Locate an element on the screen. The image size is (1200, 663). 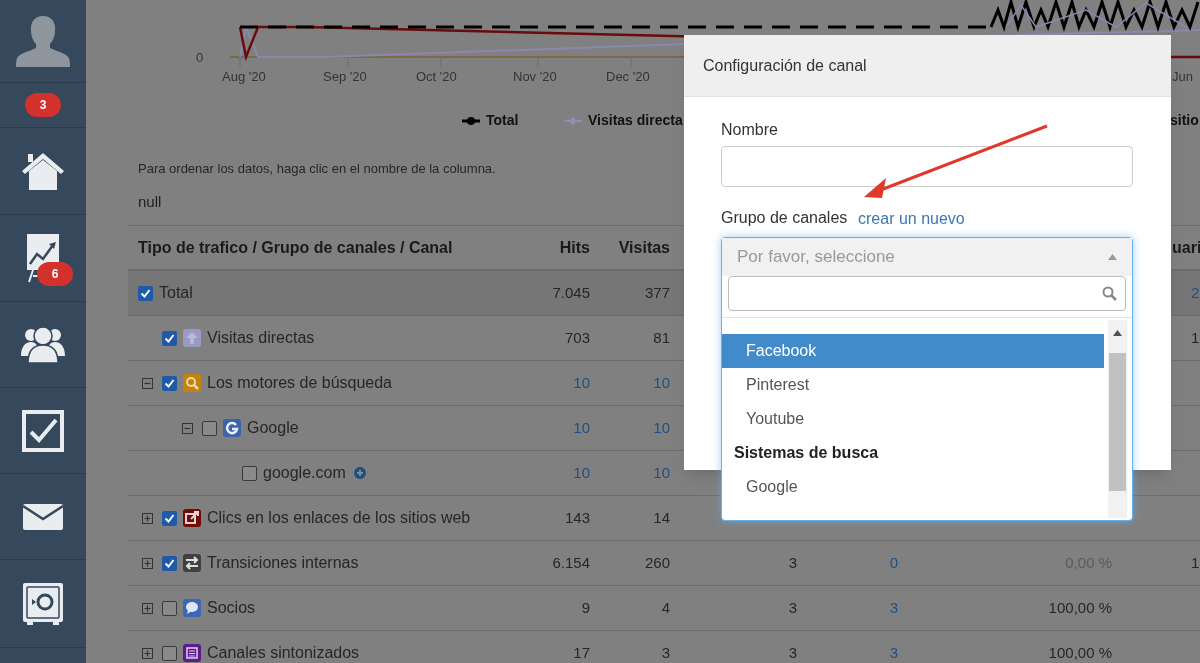
table-cell: 14 is located at coordinates (661, 517).